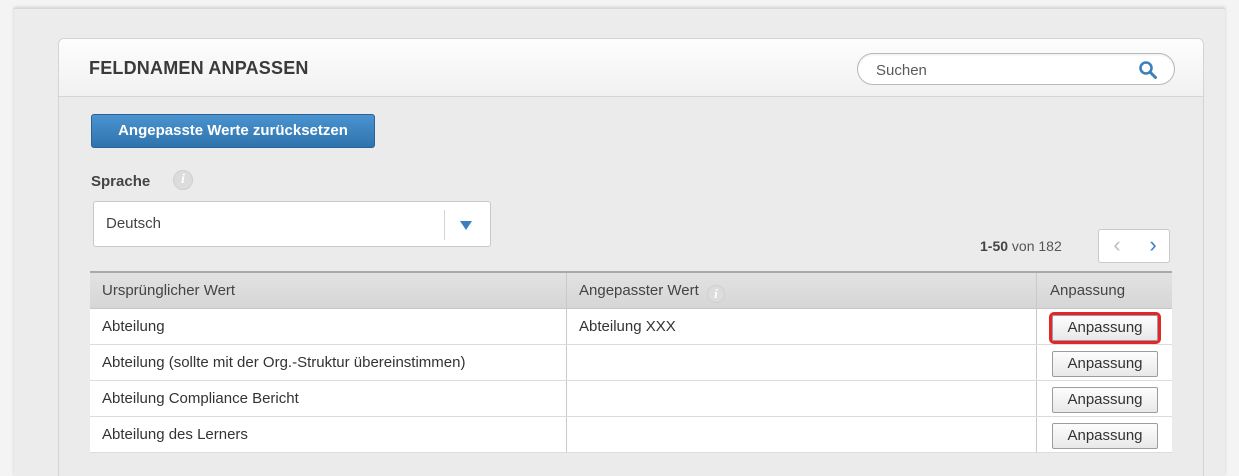 This screenshot has height=476, width=1239. What do you see at coordinates (996, 70) in the screenshot?
I see `search-input` at bounding box center [996, 70].